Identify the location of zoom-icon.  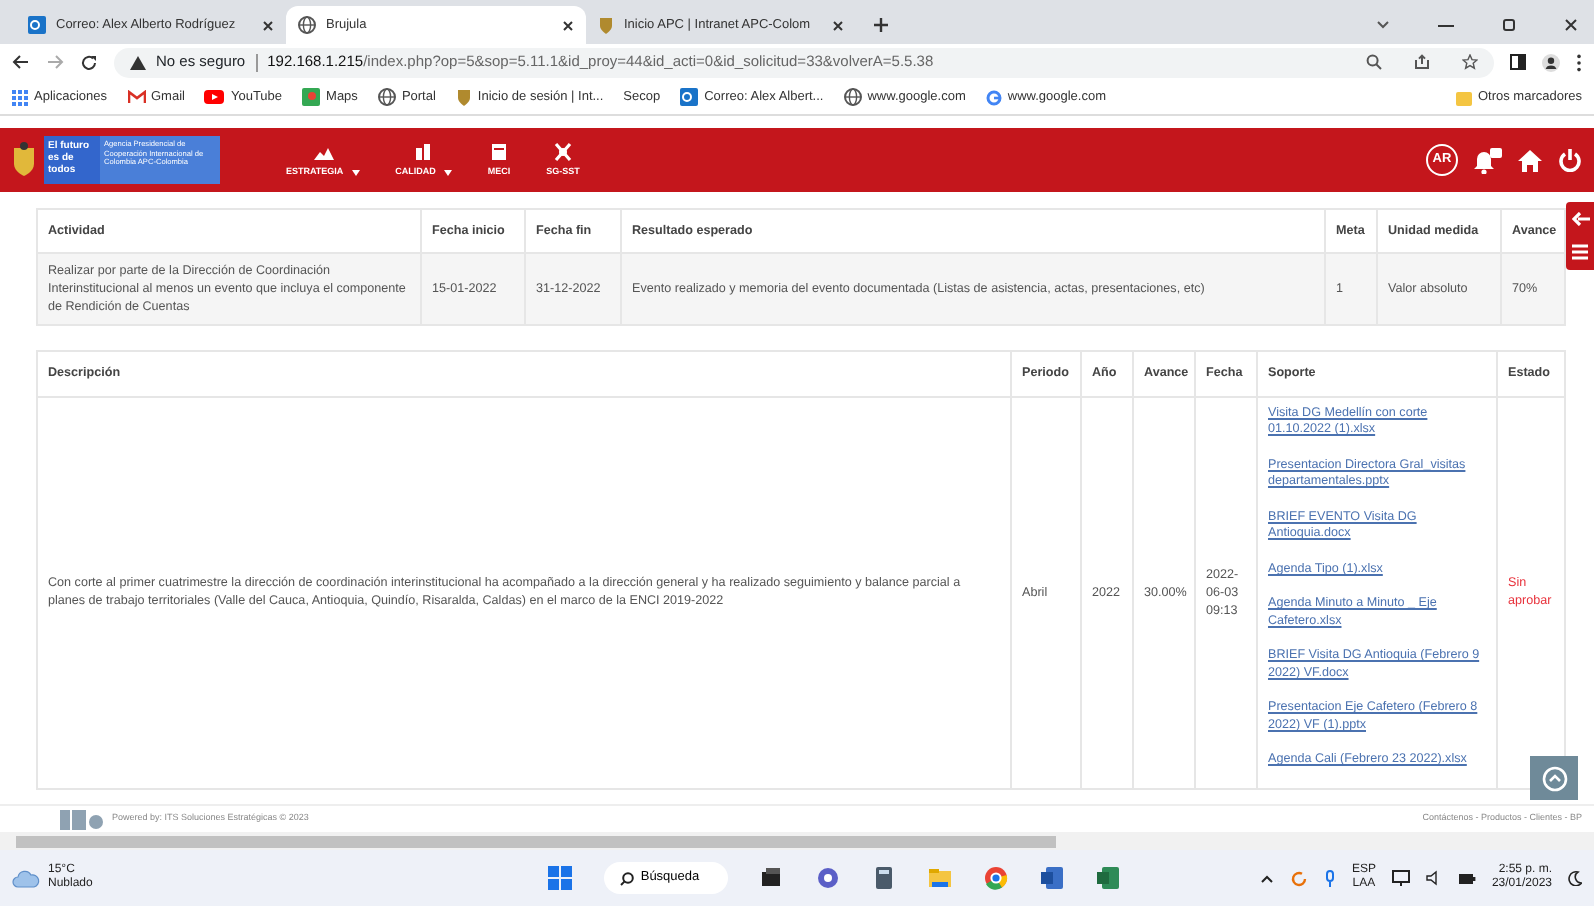
(1374, 62).